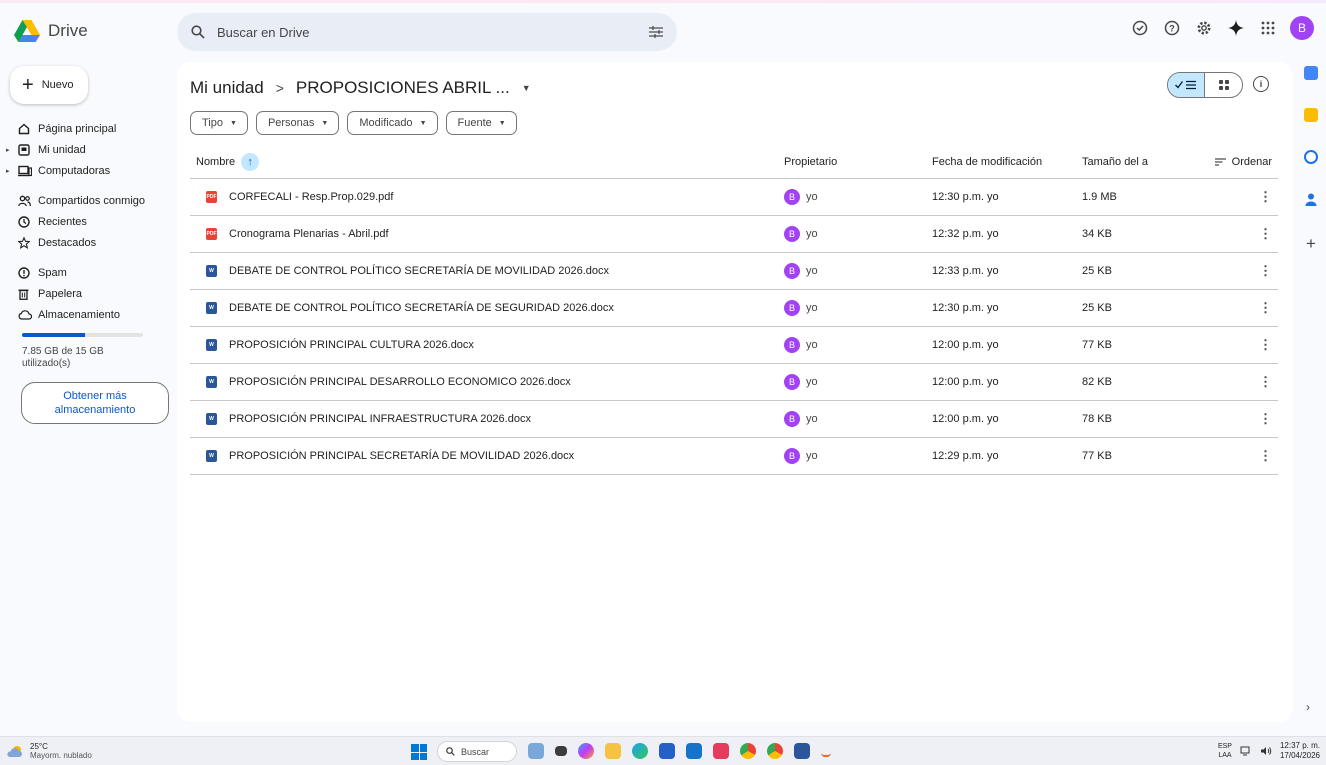  I want to click on edge-browser-icon, so click(640, 751).